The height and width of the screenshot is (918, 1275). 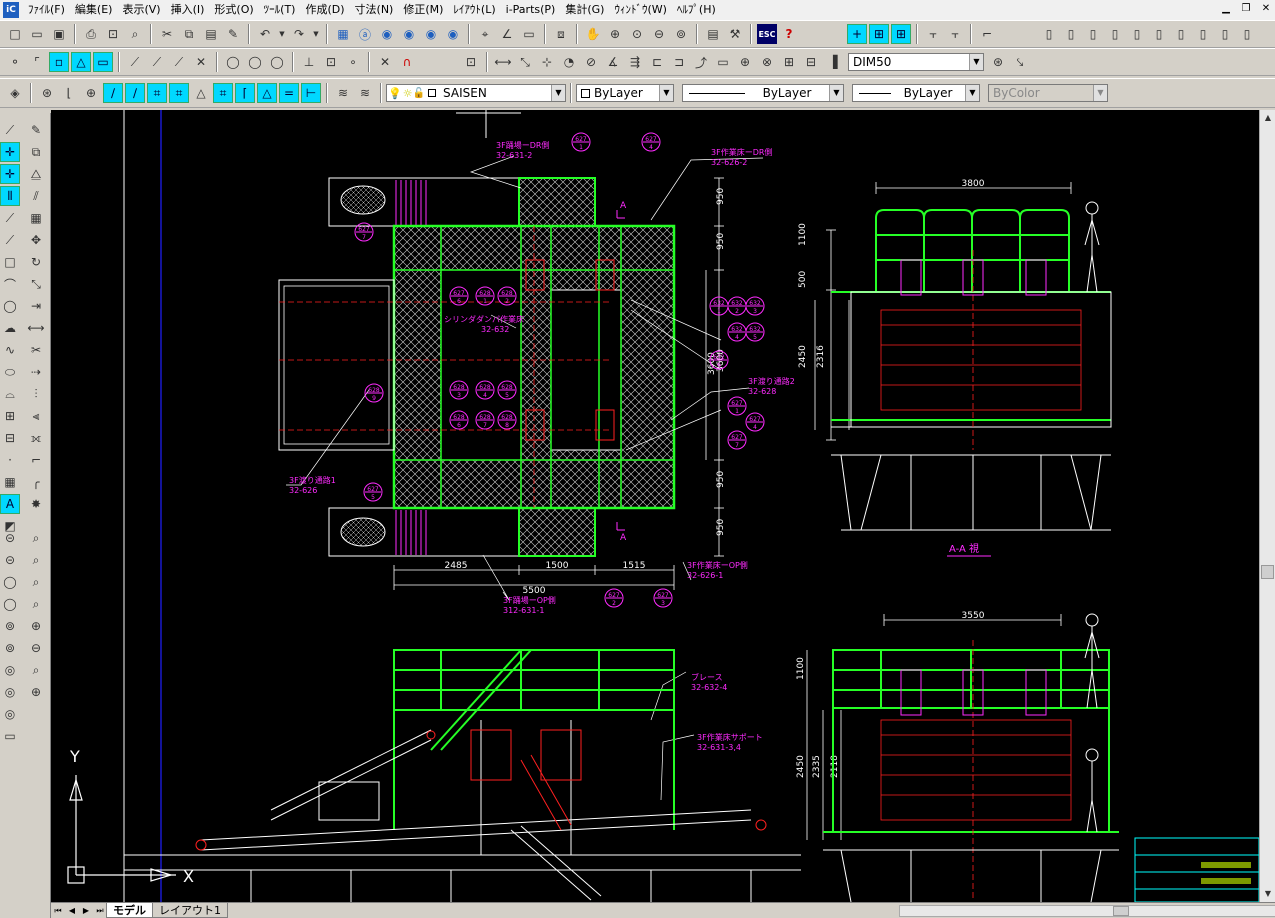 What do you see at coordinates (431, 34) in the screenshot?
I see `globe3-icon: ◉` at bounding box center [431, 34].